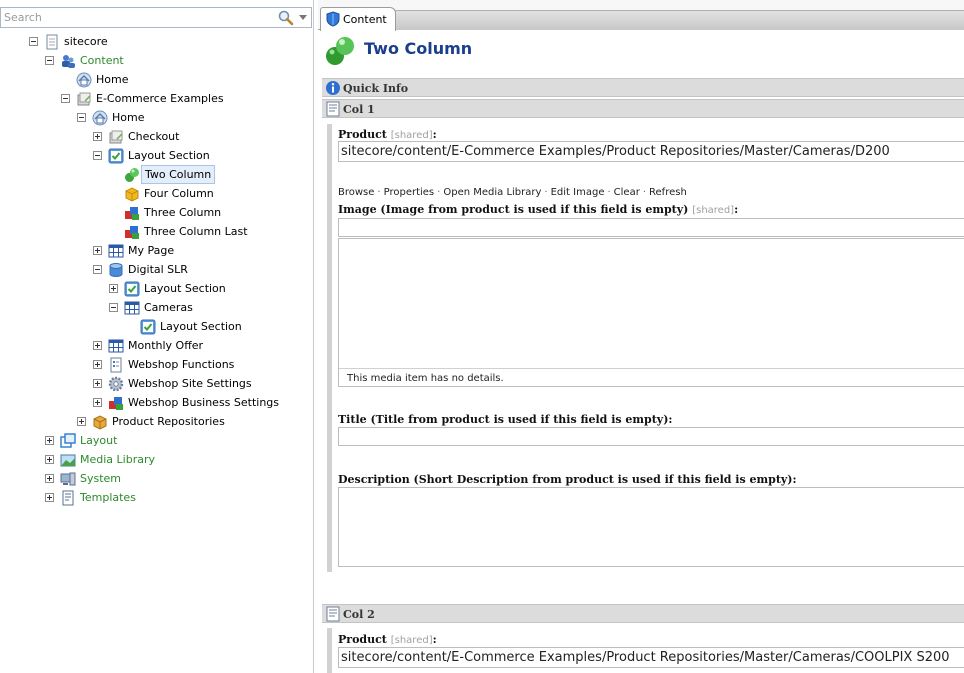 Image resolution: width=964 pixels, height=673 pixels. What do you see at coordinates (627, 192) in the screenshot?
I see `clear-link: Clear` at bounding box center [627, 192].